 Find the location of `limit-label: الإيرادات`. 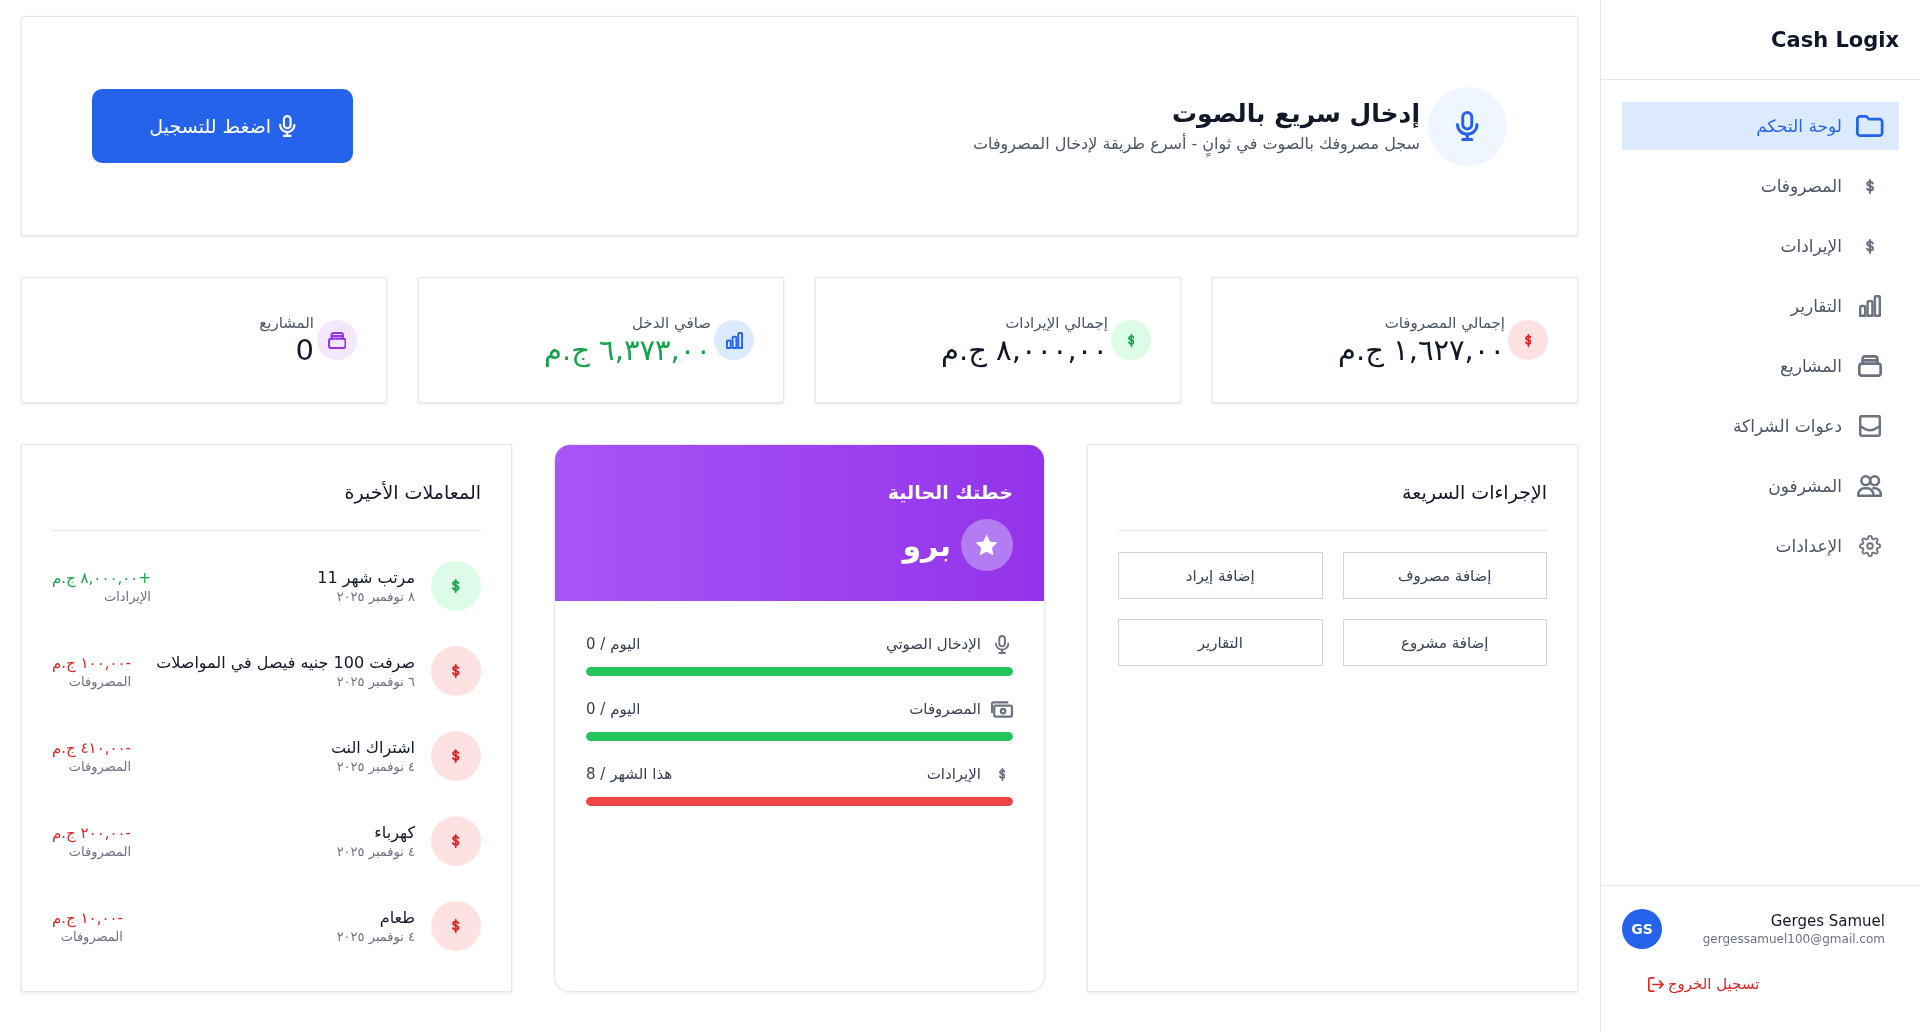

limit-label: الإيرادات is located at coordinates (953, 774).